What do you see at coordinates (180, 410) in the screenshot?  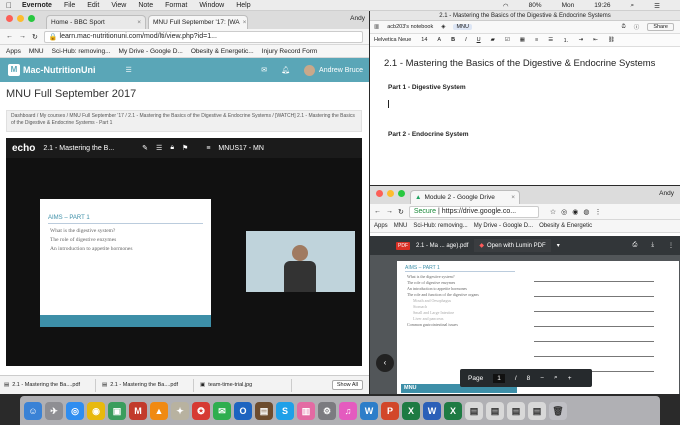 I see `app-icon: ✦` at bounding box center [180, 410].